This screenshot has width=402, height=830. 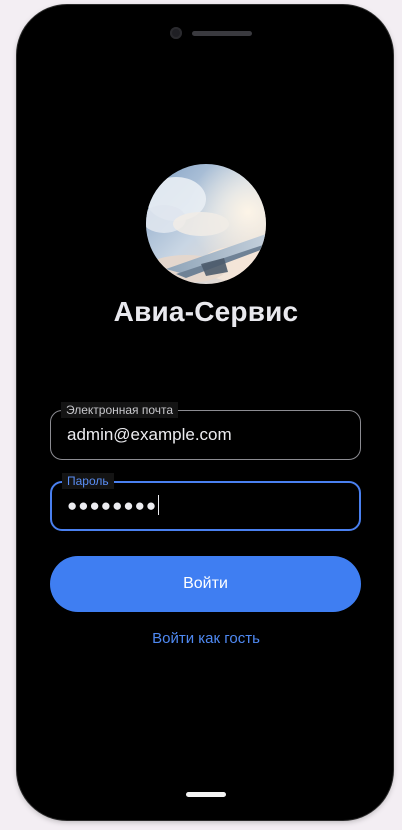 I want to click on guest-login-link: Войти как гость, so click(x=201, y=638).